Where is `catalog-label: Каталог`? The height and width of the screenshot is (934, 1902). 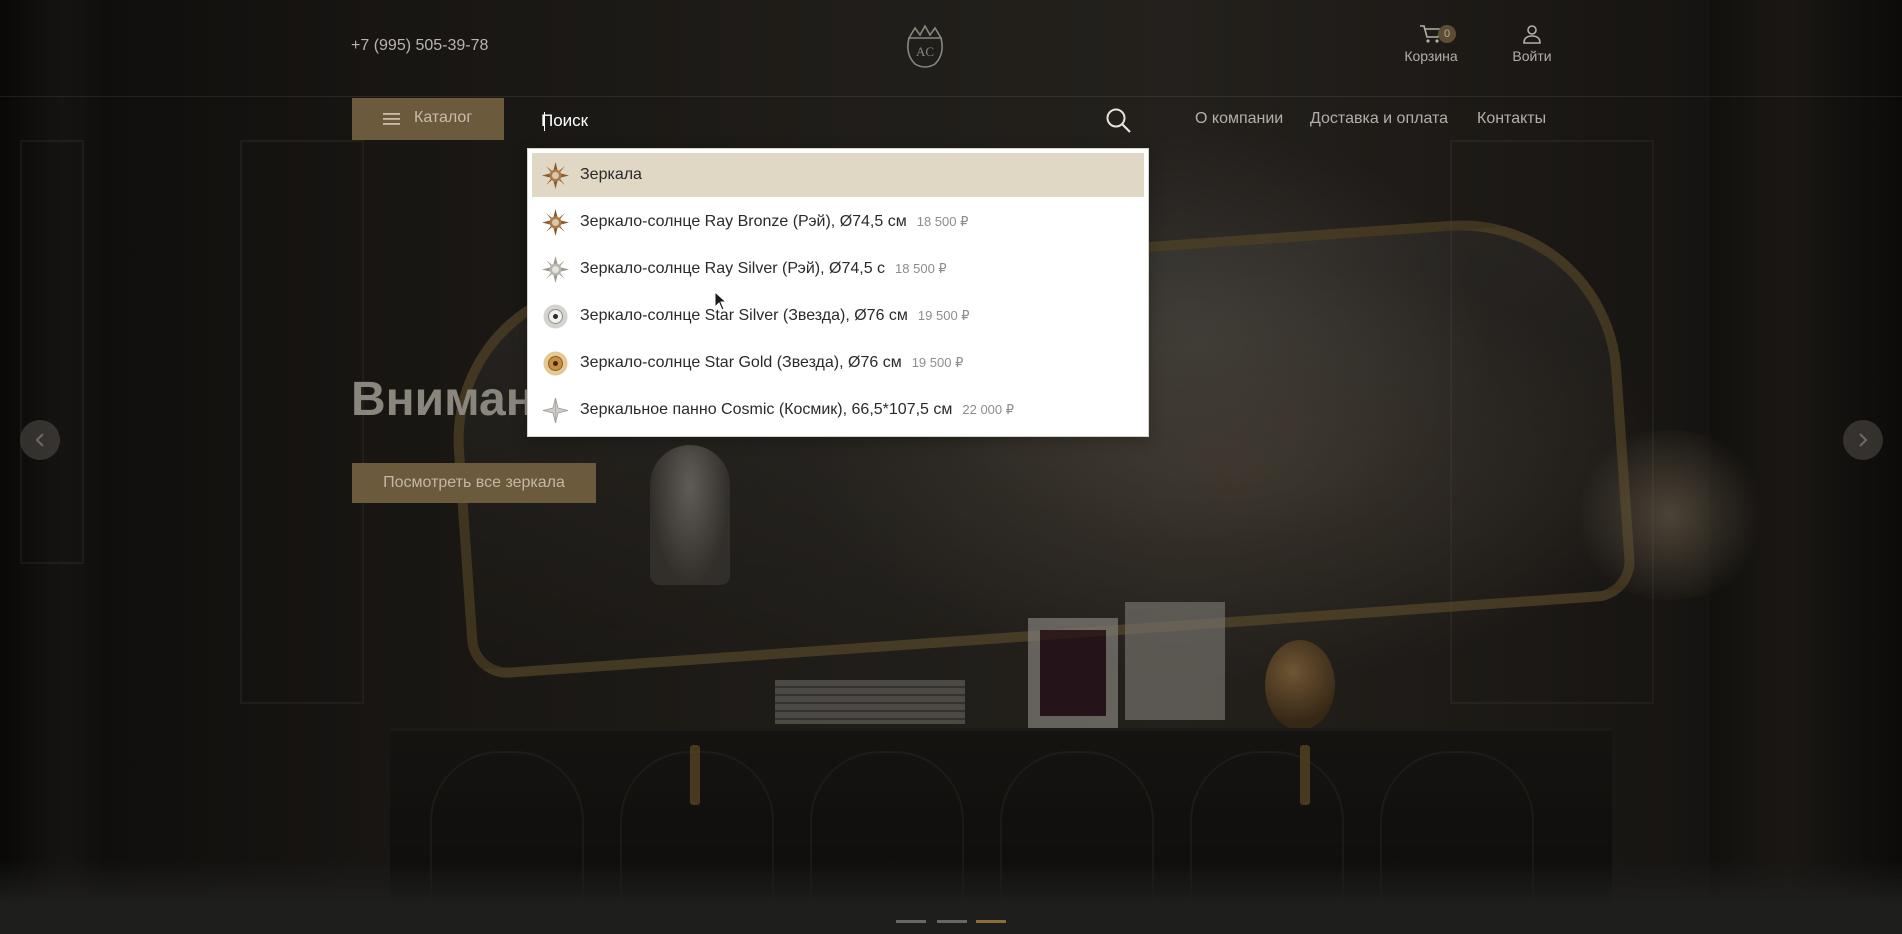 catalog-label: Каталог is located at coordinates (443, 117).